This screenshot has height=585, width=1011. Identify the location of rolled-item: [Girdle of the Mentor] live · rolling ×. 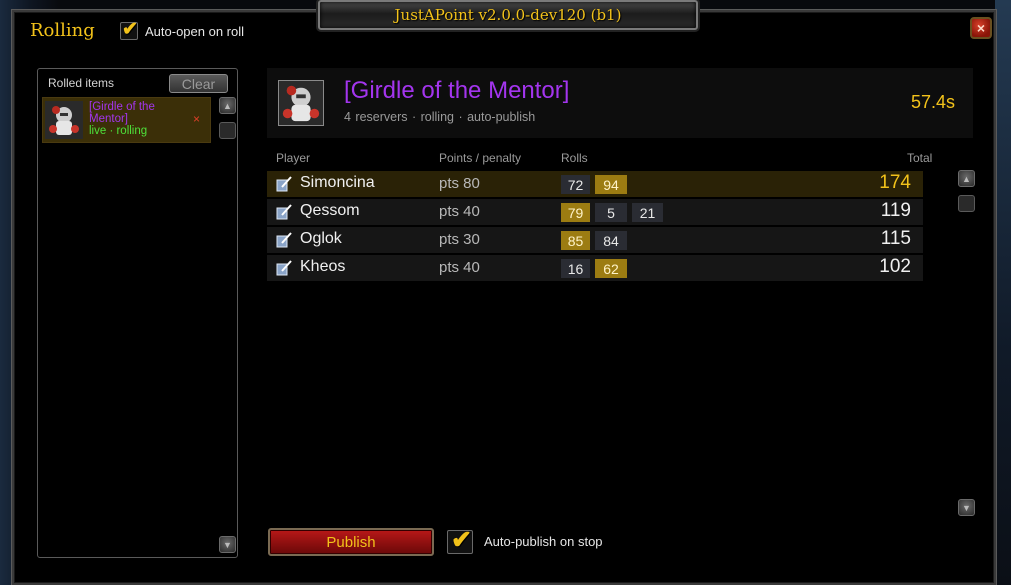
(126, 120).